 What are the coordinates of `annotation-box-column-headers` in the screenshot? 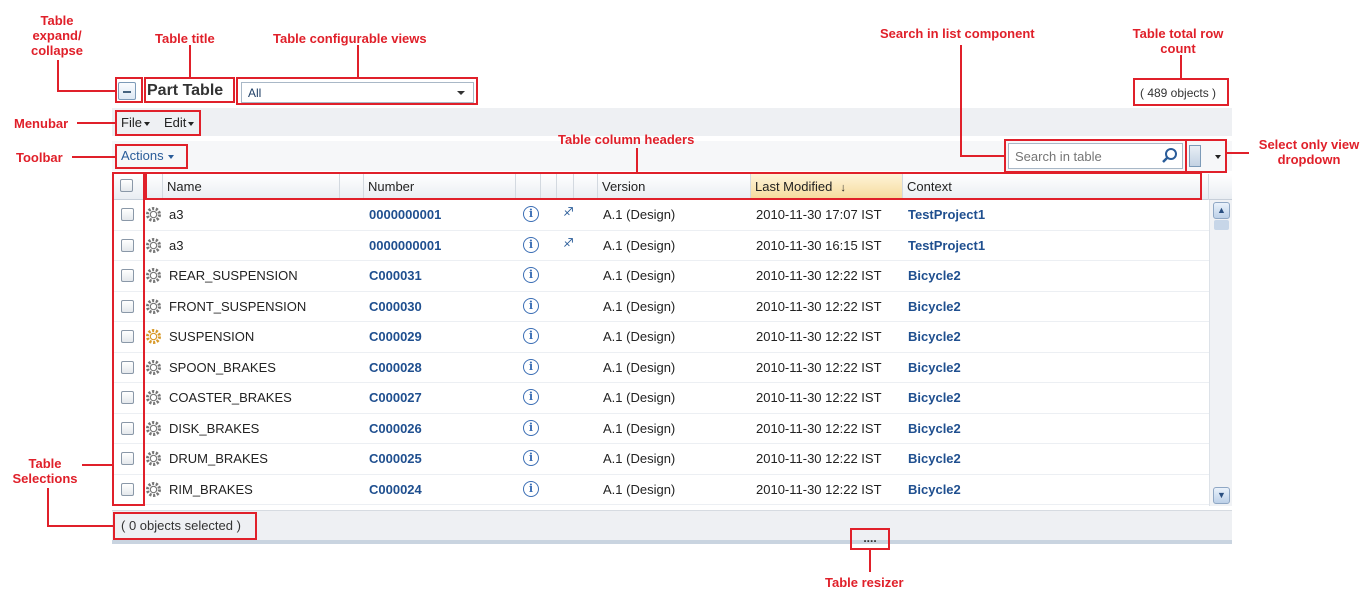 It's located at (673, 186).